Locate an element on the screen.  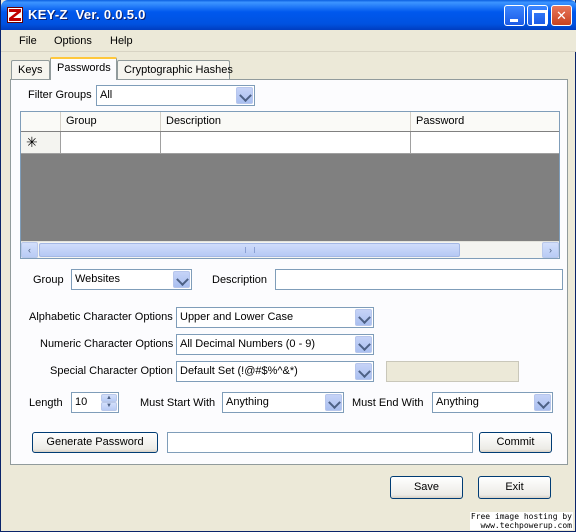
exit-button: Exit is located at coordinates (514, 487).